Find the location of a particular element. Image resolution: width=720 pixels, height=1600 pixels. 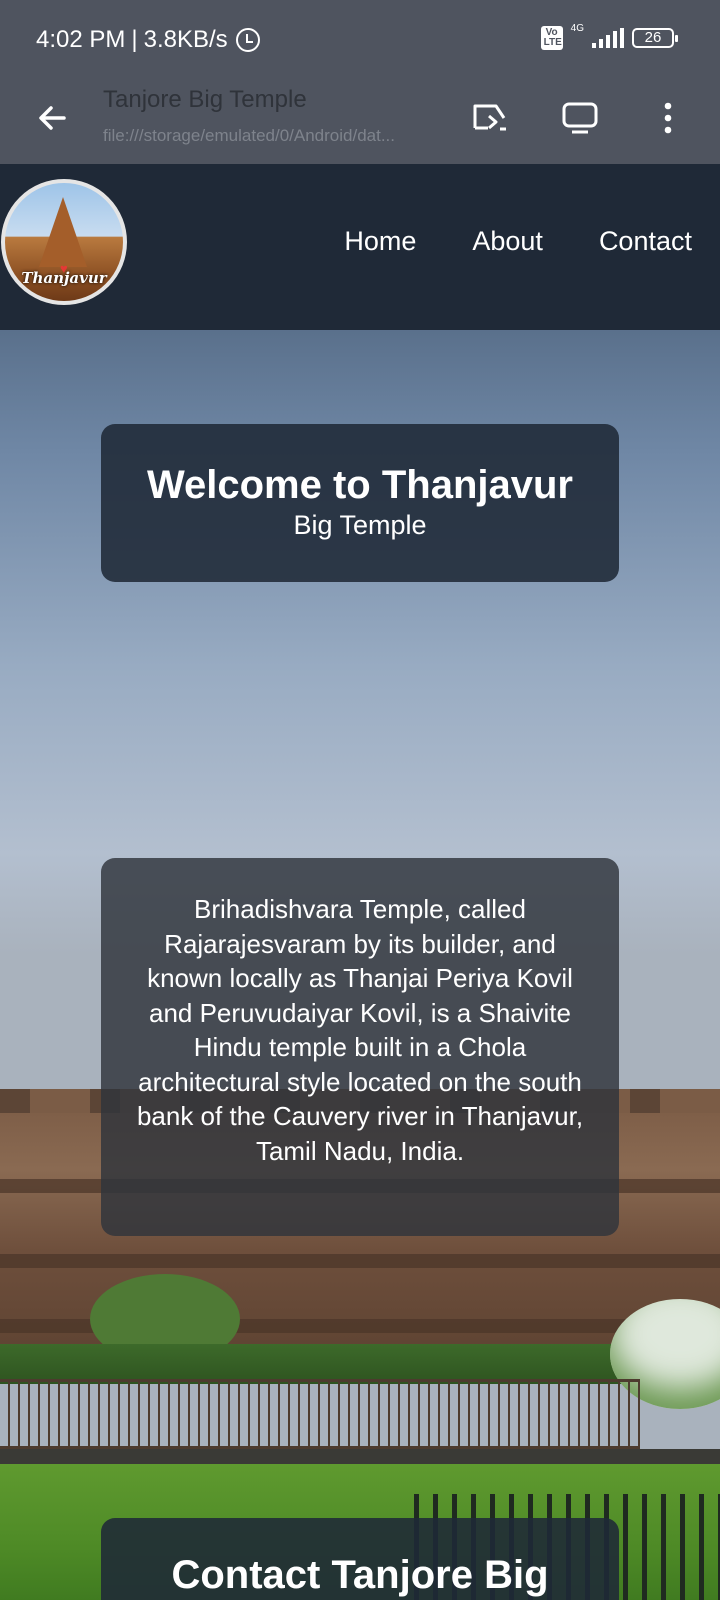

welcome-card: Welcome to Thanjavur Big Temple is located at coordinates (360, 503).